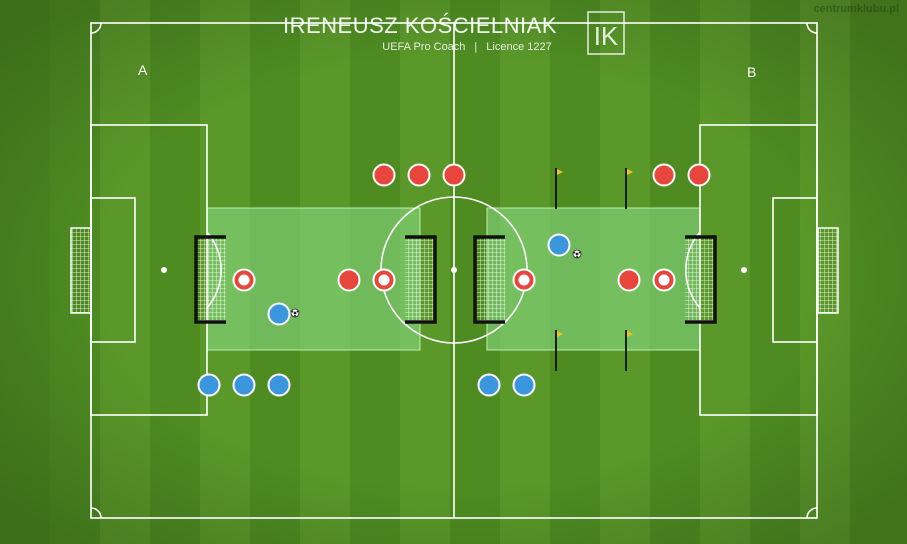  I want to click on penalty-spot-left, so click(164, 270).